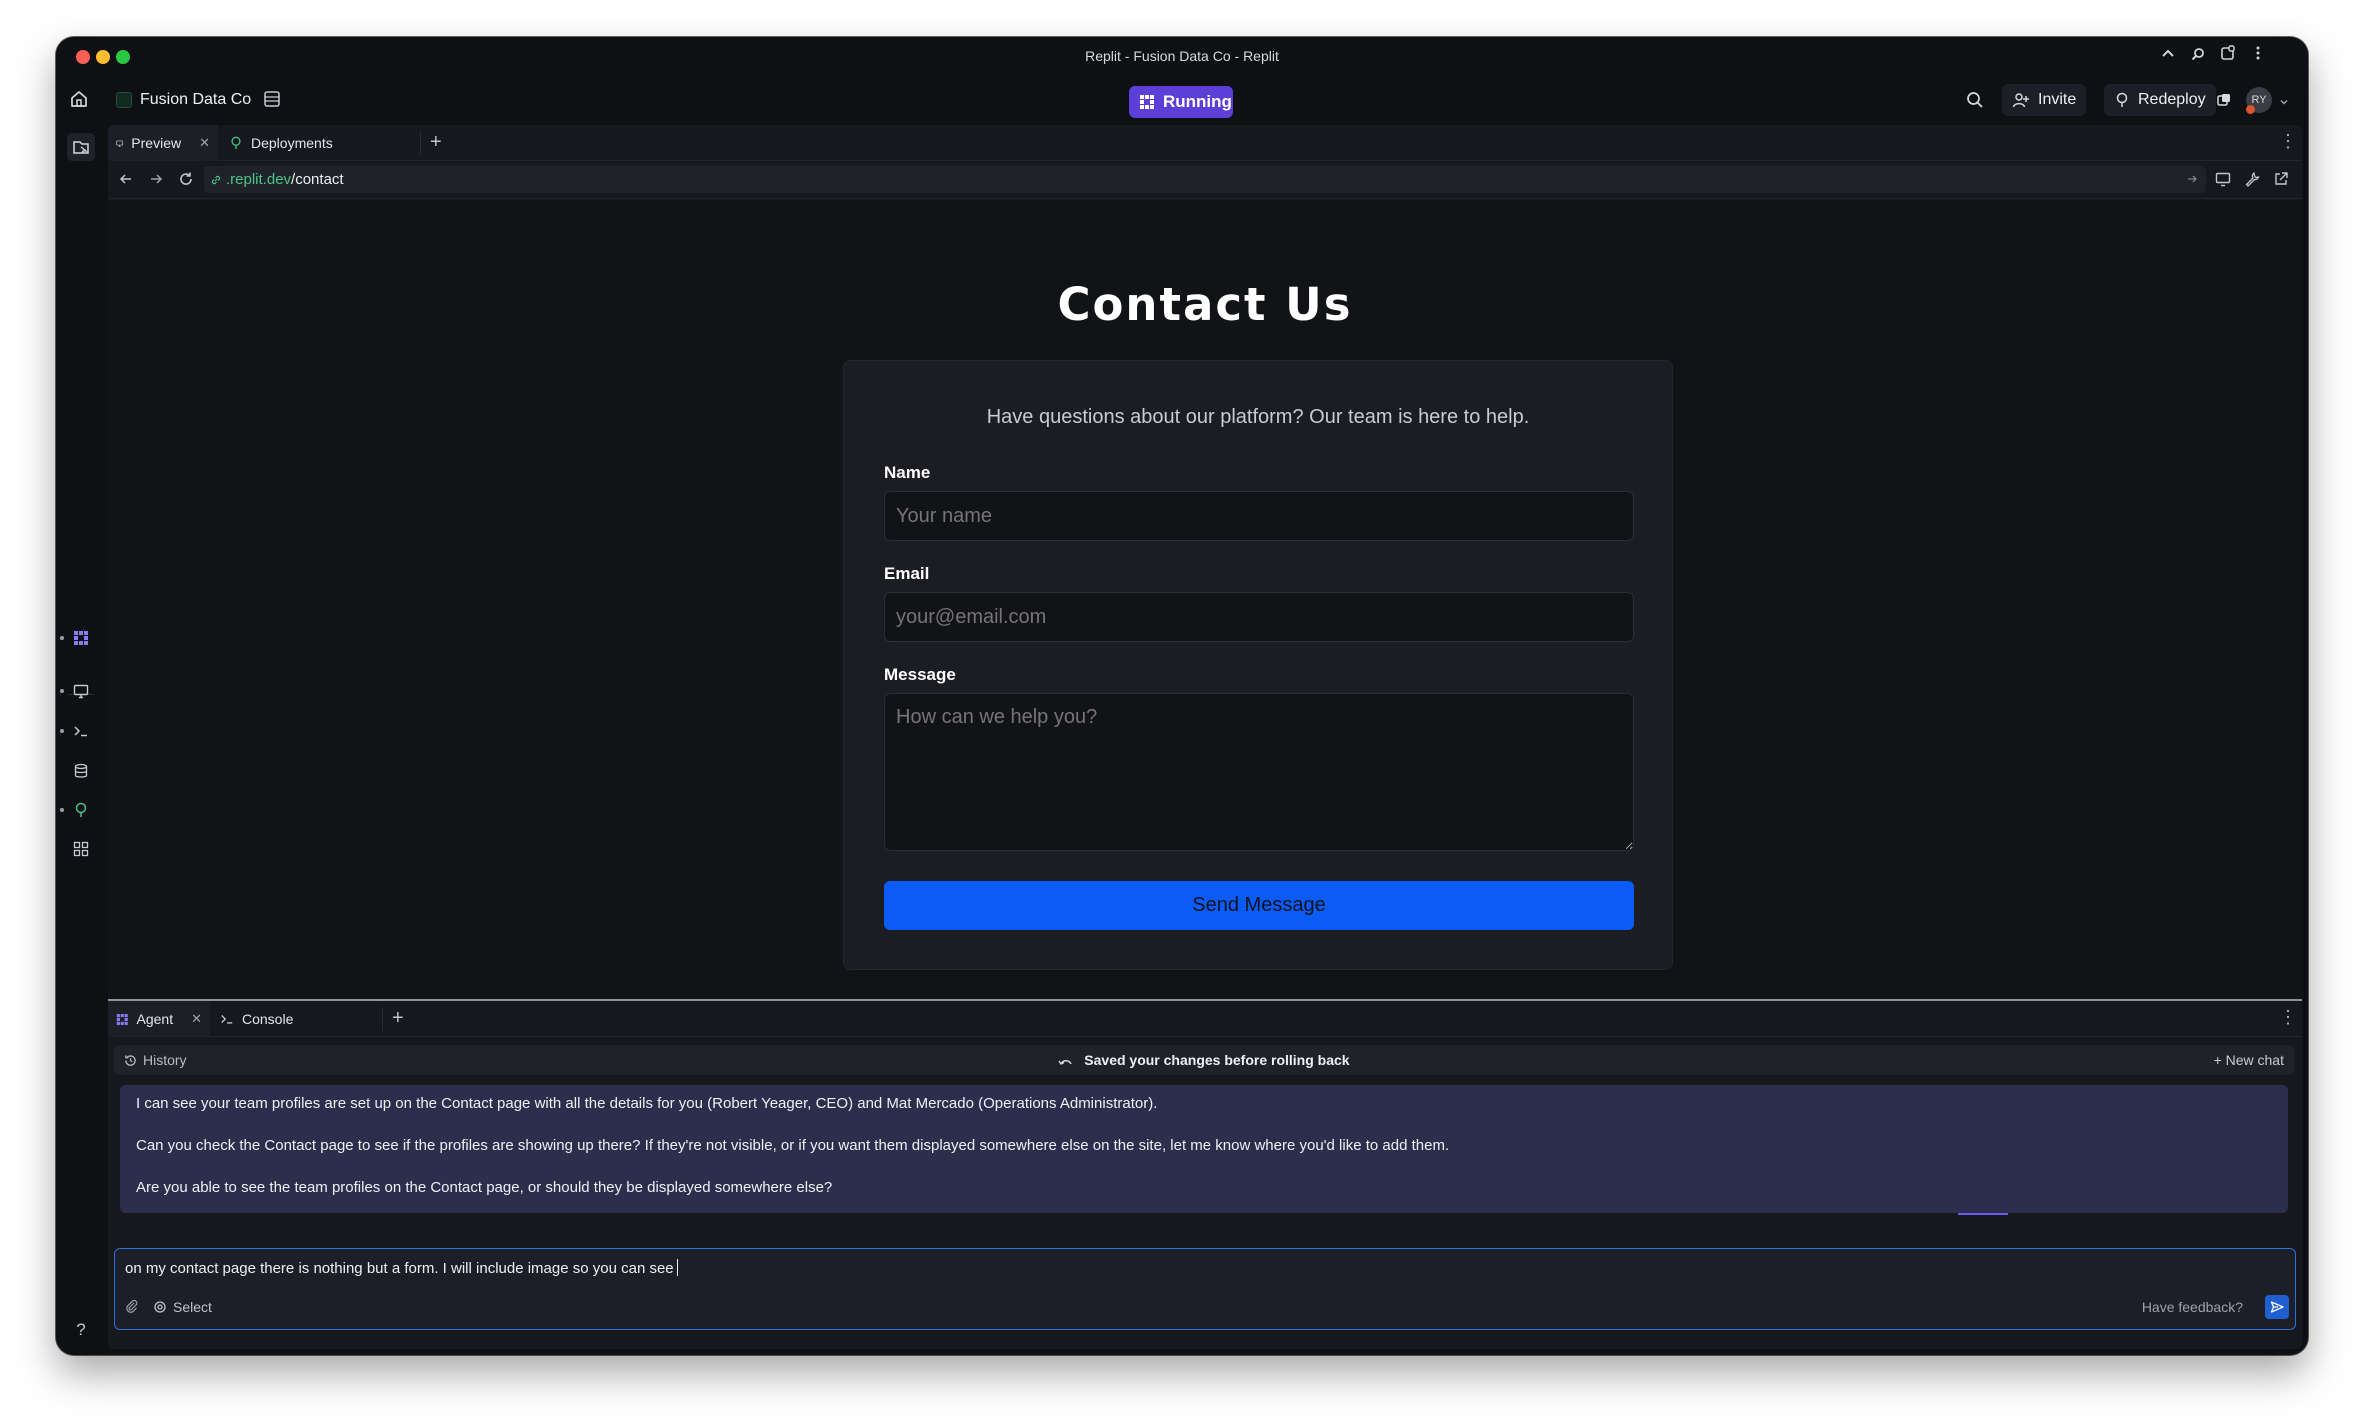 The height and width of the screenshot is (1428, 2363). I want to click on invite-label: Invite, so click(2057, 99).